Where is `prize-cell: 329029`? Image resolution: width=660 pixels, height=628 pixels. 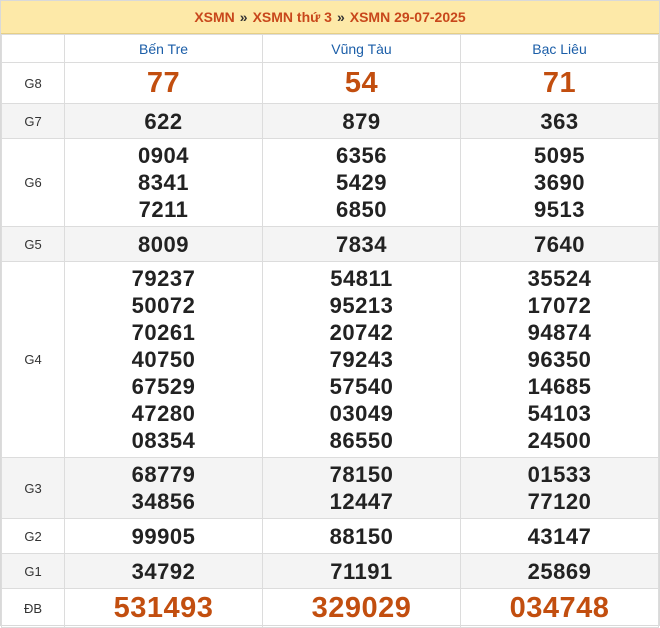 prize-cell: 329029 is located at coordinates (361, 608).